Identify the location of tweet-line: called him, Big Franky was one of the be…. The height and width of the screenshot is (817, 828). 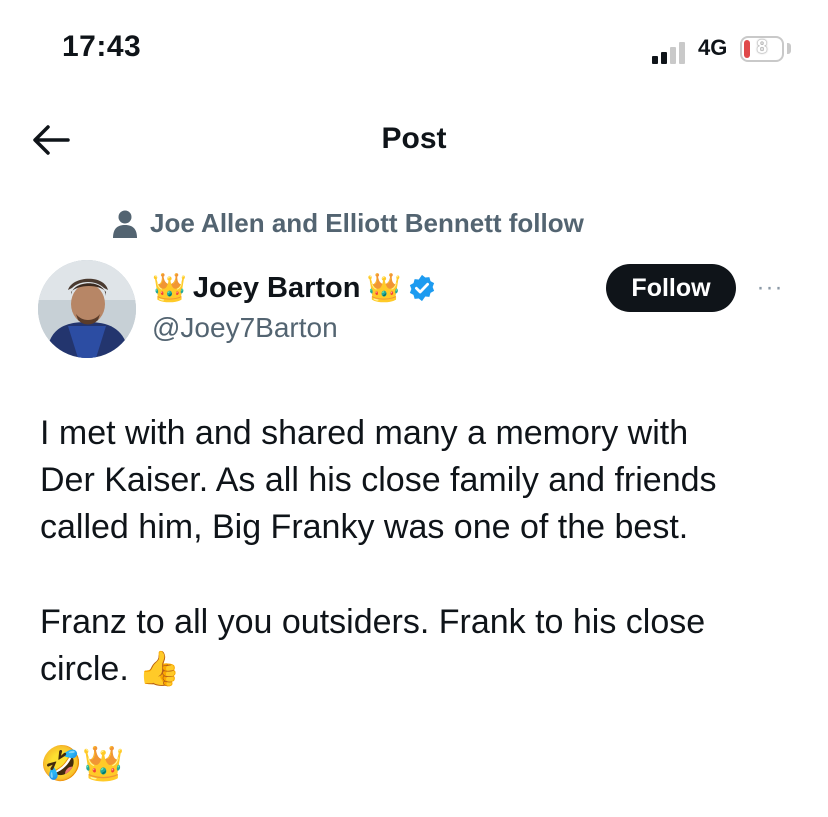
(364, 527).